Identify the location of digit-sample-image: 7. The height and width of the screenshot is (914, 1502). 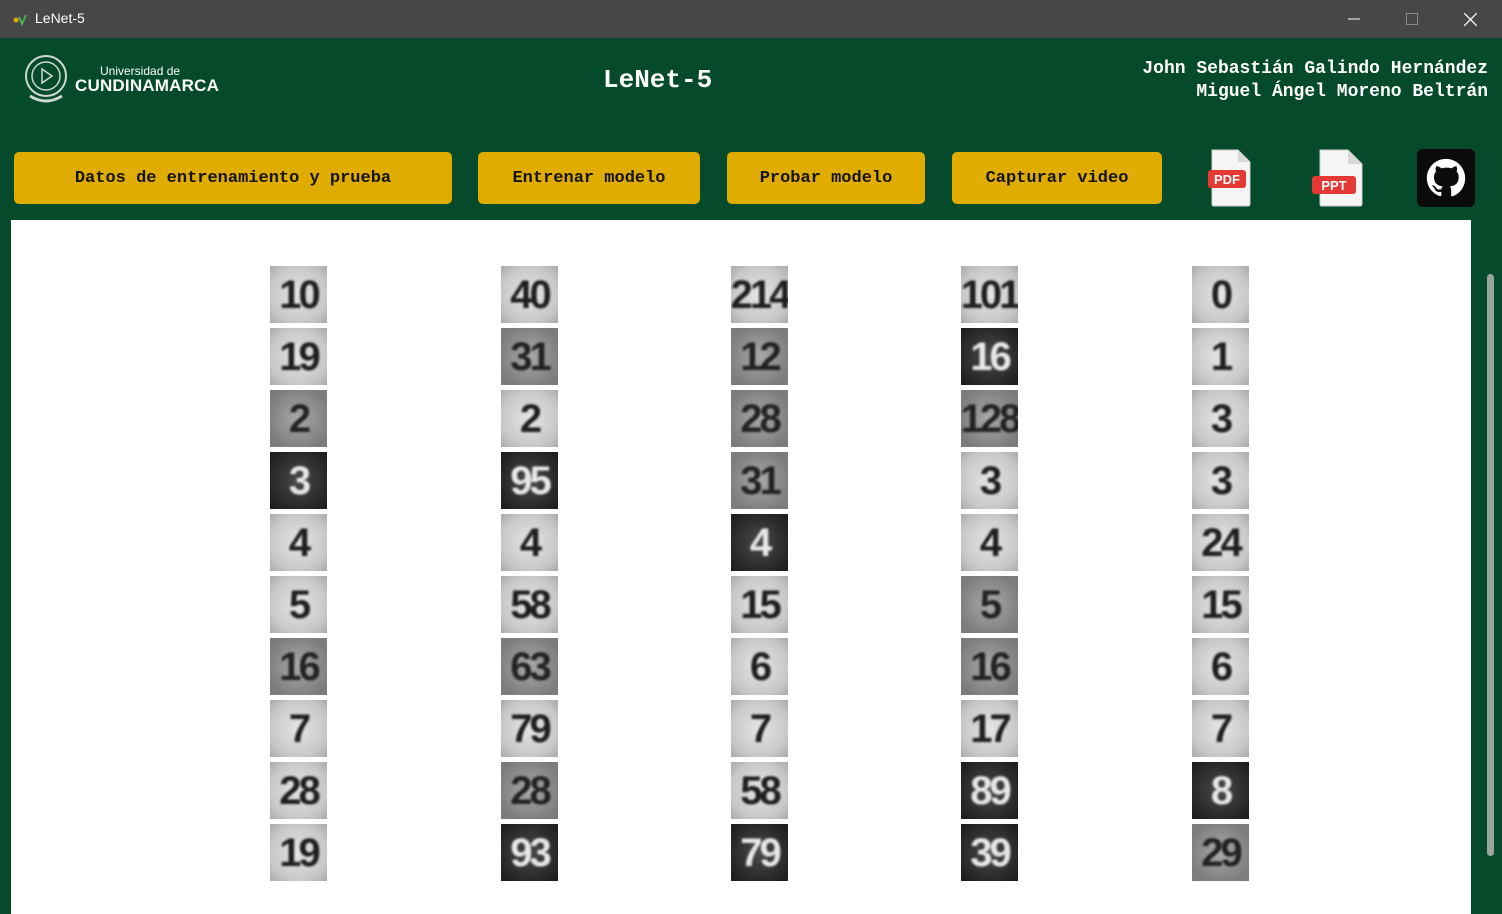
(1220, 728).